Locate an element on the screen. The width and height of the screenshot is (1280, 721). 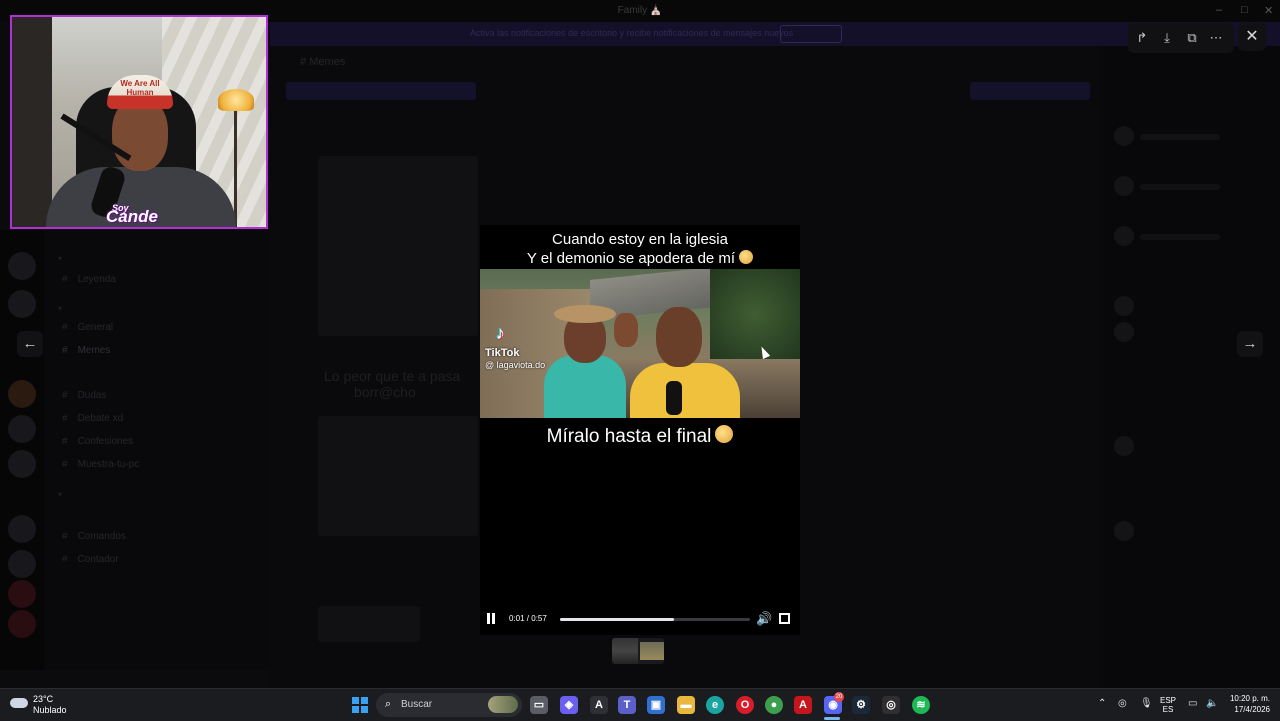
minimize-icon: – is located at coordinates (1219, 10).